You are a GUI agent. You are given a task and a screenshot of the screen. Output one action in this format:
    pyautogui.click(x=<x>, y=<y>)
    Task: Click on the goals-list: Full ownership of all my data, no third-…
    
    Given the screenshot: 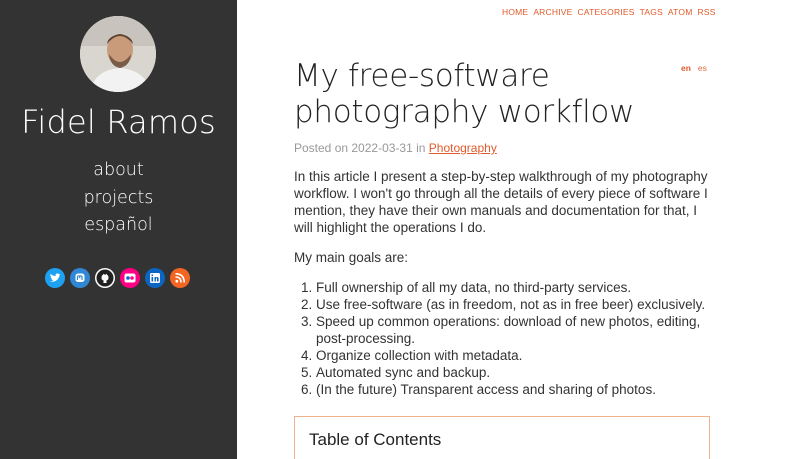 What is the action you would take?
    pyautogui.click(x=515, y=338)
    